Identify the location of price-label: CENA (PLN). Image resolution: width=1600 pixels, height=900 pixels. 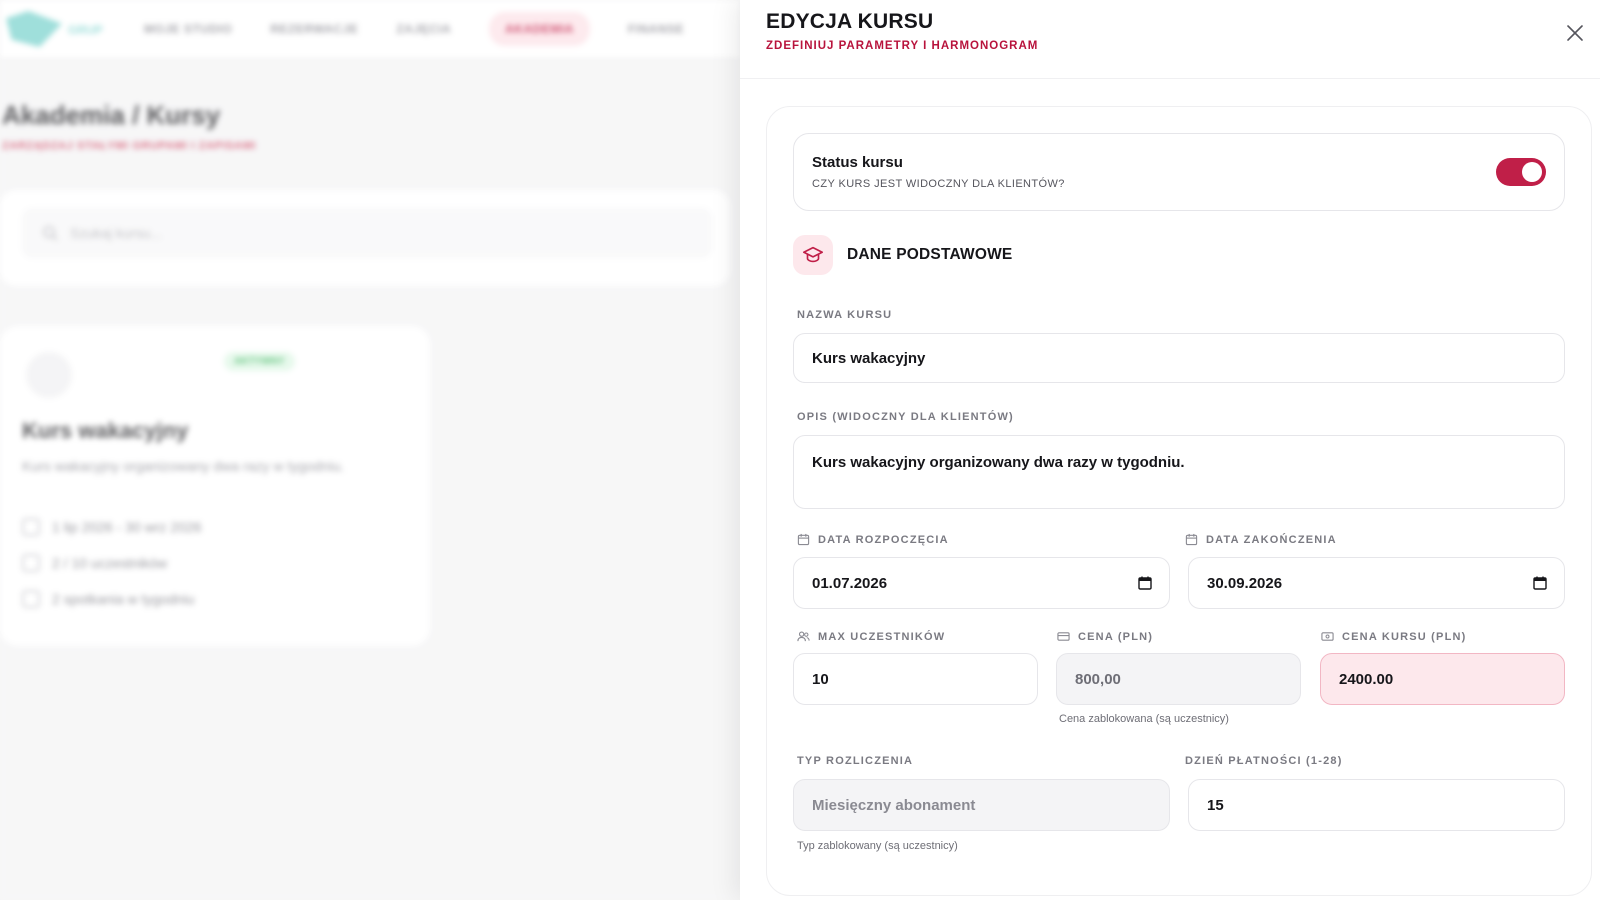
(1105, 636).